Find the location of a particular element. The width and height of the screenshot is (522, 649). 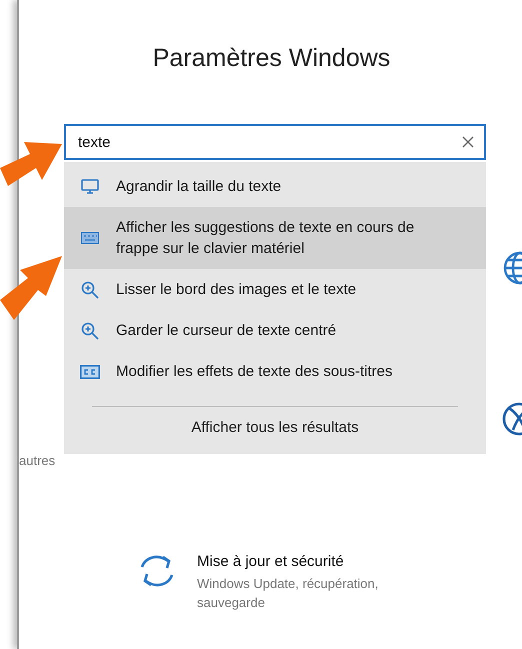

search-result: Afficher les suggestions de texte en cours de frappe sur le clavier matériel is located at coordinates (275, 238).